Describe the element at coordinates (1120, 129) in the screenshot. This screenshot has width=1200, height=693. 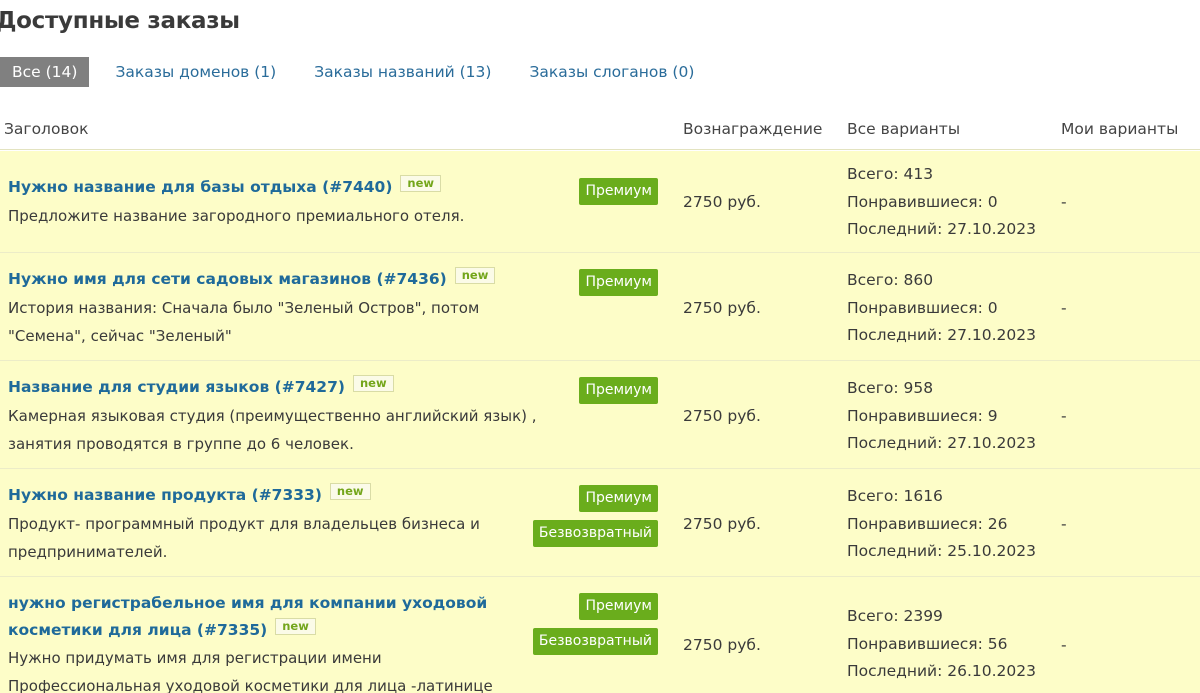
I see `column-my-variants-header: Мои варианты` at that location.